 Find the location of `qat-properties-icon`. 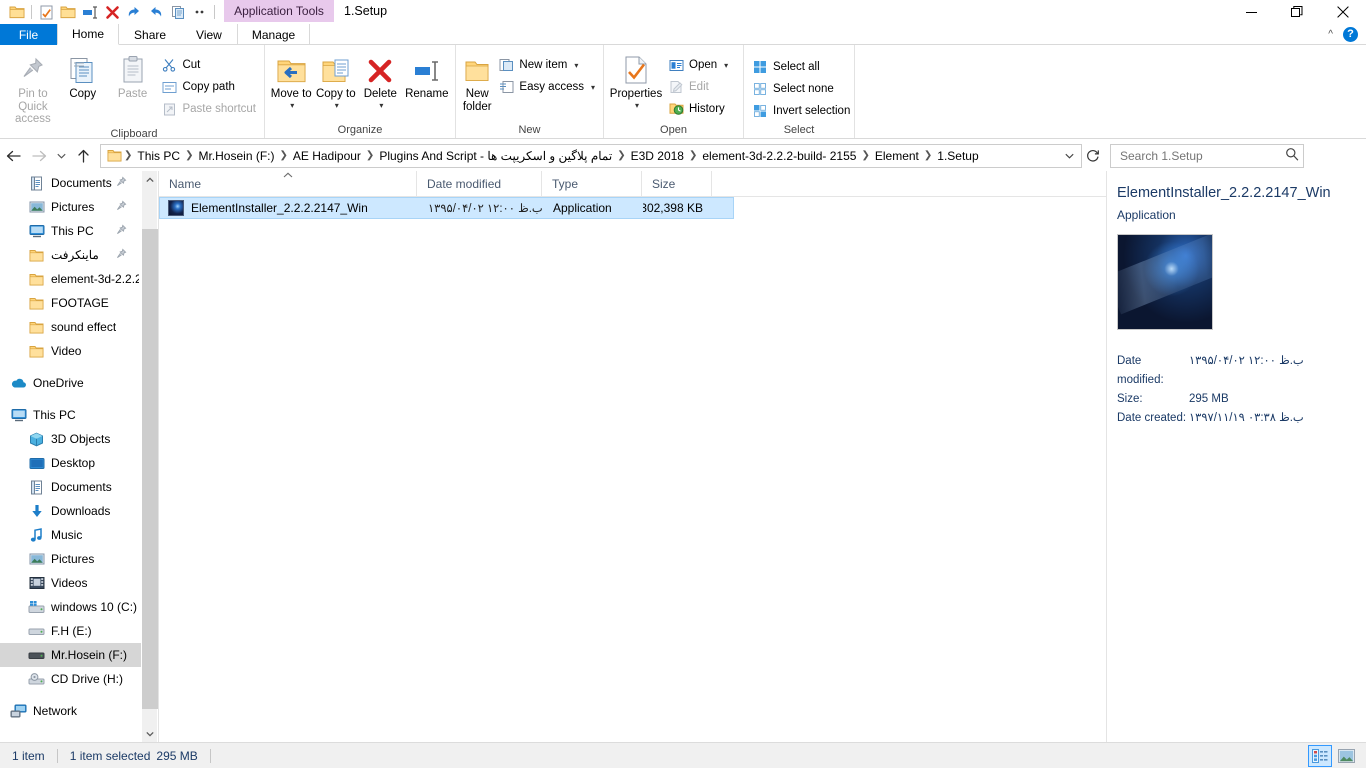

qat-properties-icon is located at coordinates (46, 12).